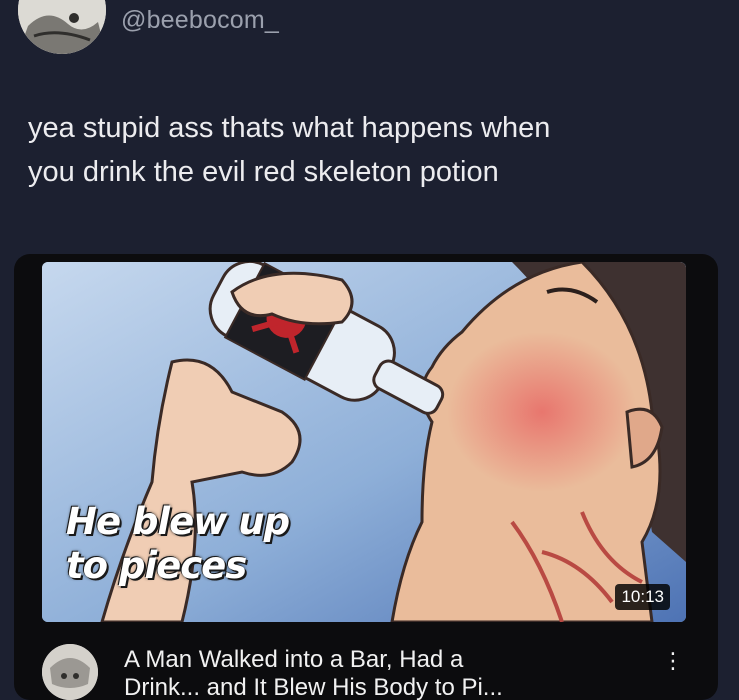 The height and width of the screenshot is (700, 739). What do you see at coordinates (156, 565) in the screenshot?
I see `caption-line-2: to pieces` at bounding box center [156, 565].